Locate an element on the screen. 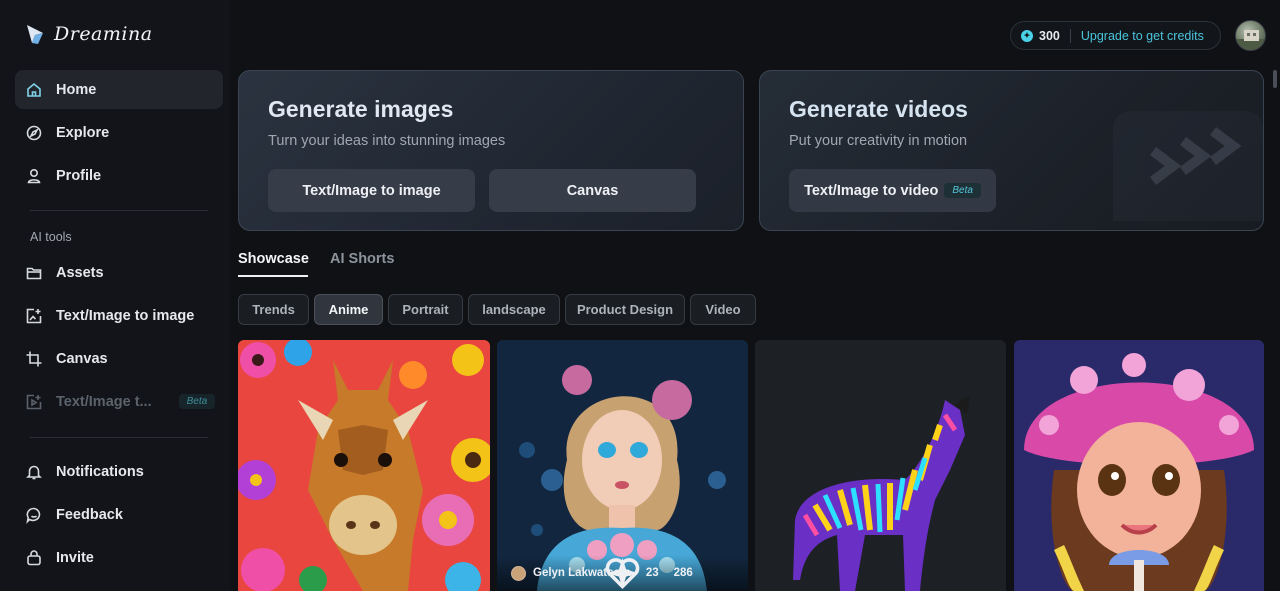 Image resolution: width=1280 pixels, height=591 pixels. credit-icon: ✦ is located at coordinates (1027, 35).